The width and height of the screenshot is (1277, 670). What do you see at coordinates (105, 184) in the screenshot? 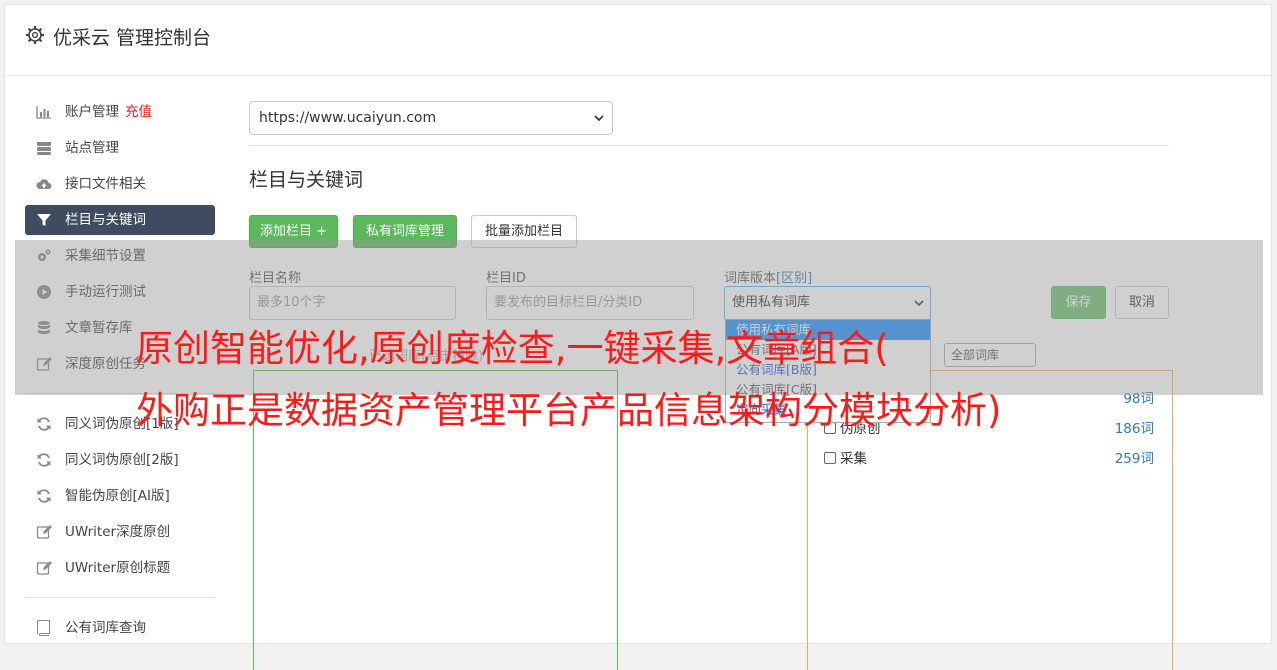
I see `sidebar-item-label: 接口文件相关` at bounding box center [105, 184].